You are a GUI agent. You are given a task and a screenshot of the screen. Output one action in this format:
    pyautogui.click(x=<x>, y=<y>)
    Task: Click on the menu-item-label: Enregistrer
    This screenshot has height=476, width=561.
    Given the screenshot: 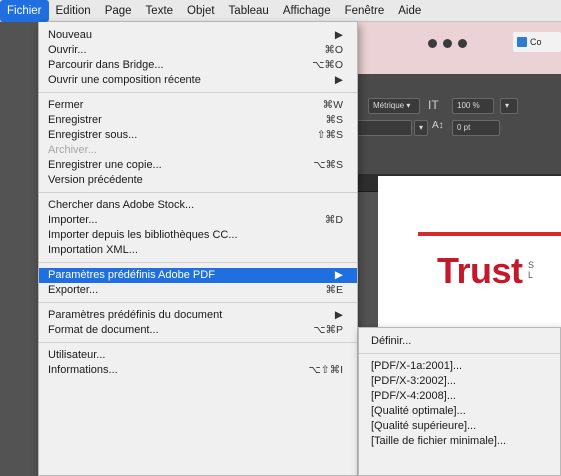 What is the action you would take?
    pyautogui.click(x=75, y=120)
    